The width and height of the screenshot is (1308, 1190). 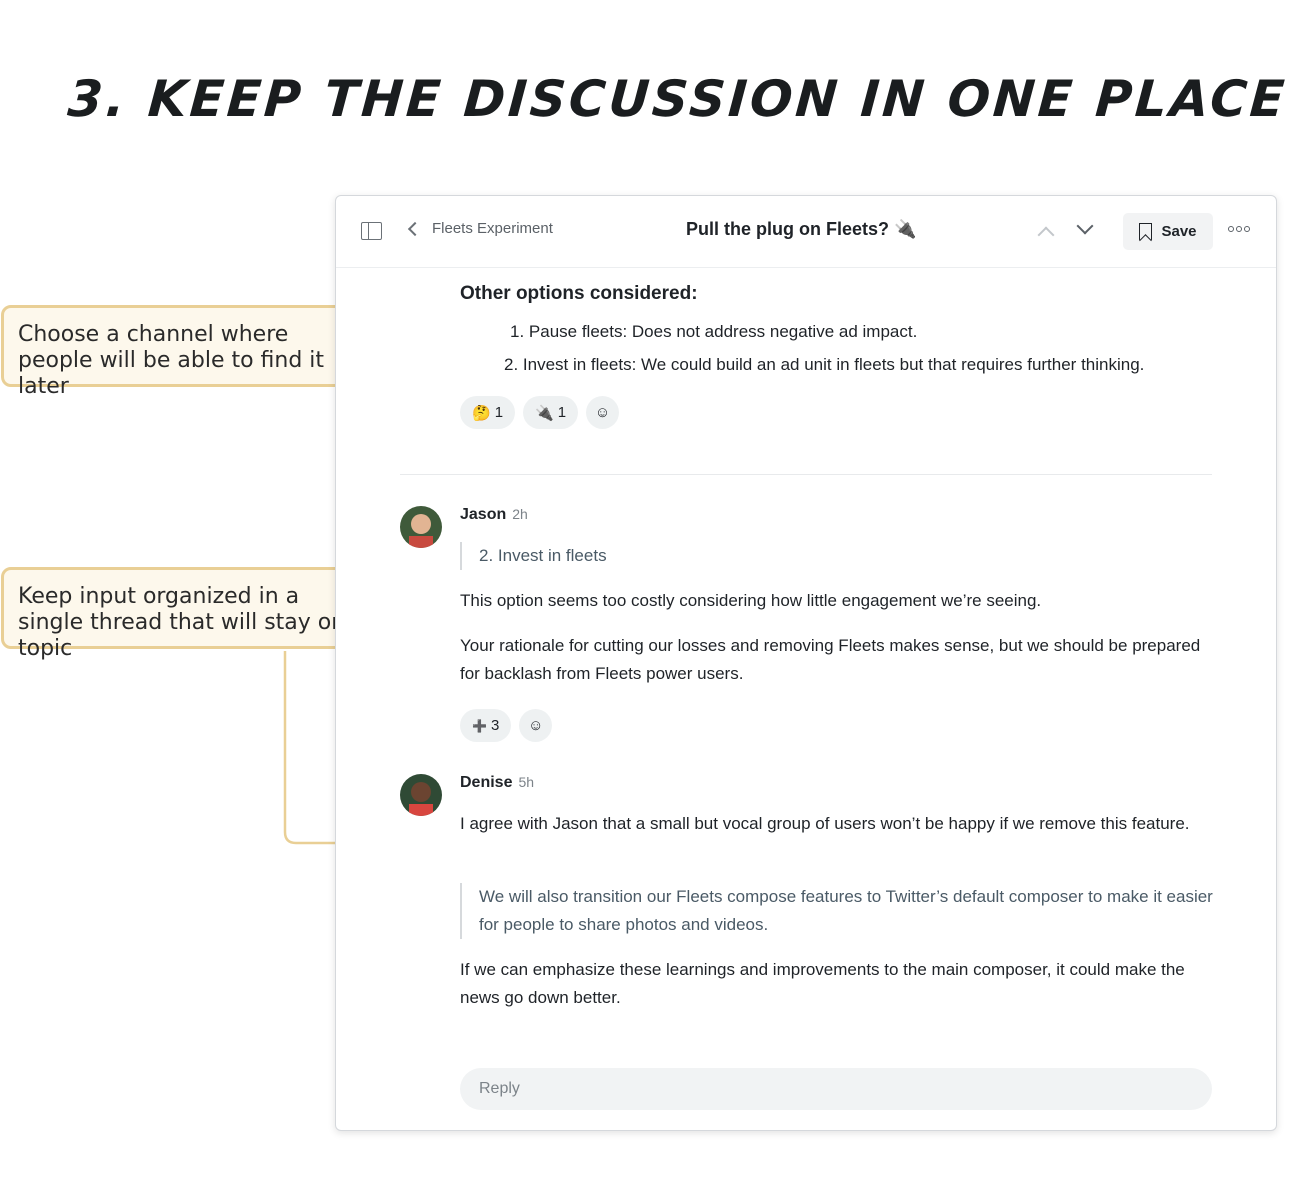 I want to click on save-button: Save, so click(x=1168, y=231).